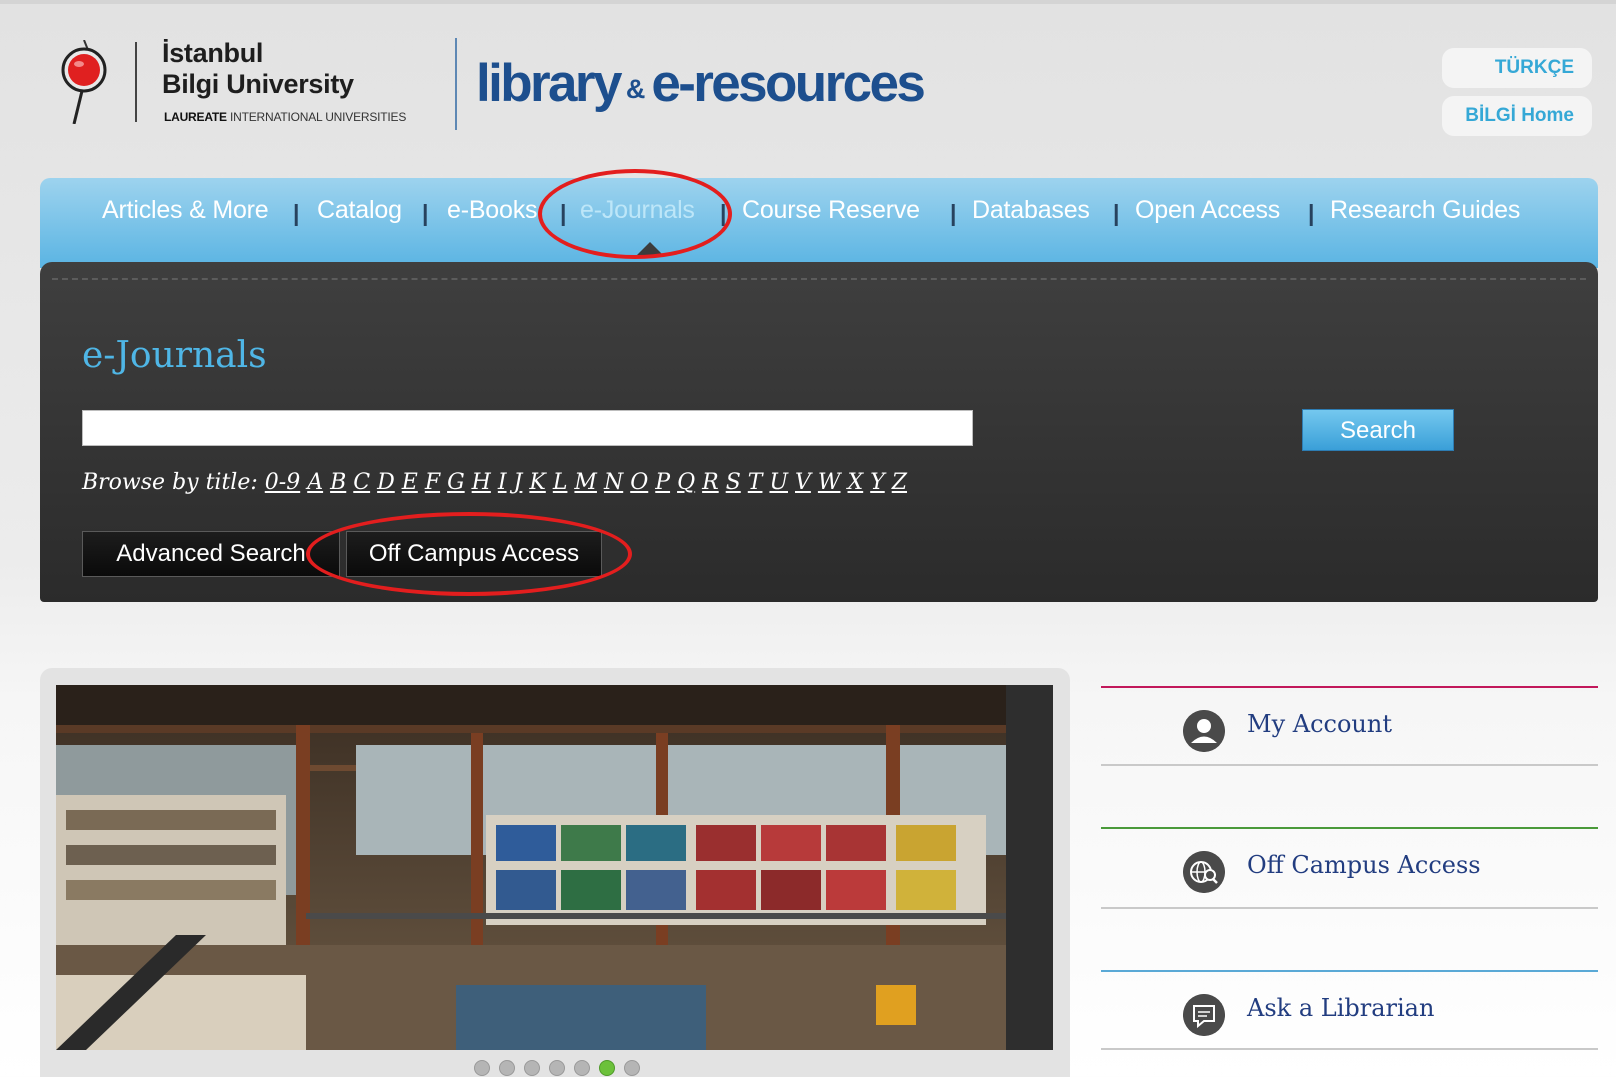  What do you see at coordinates (1517, 116) in the screenshot?
I see `bilgi-home-button: BİLGİ Home` at bounding box center [1517, 116].